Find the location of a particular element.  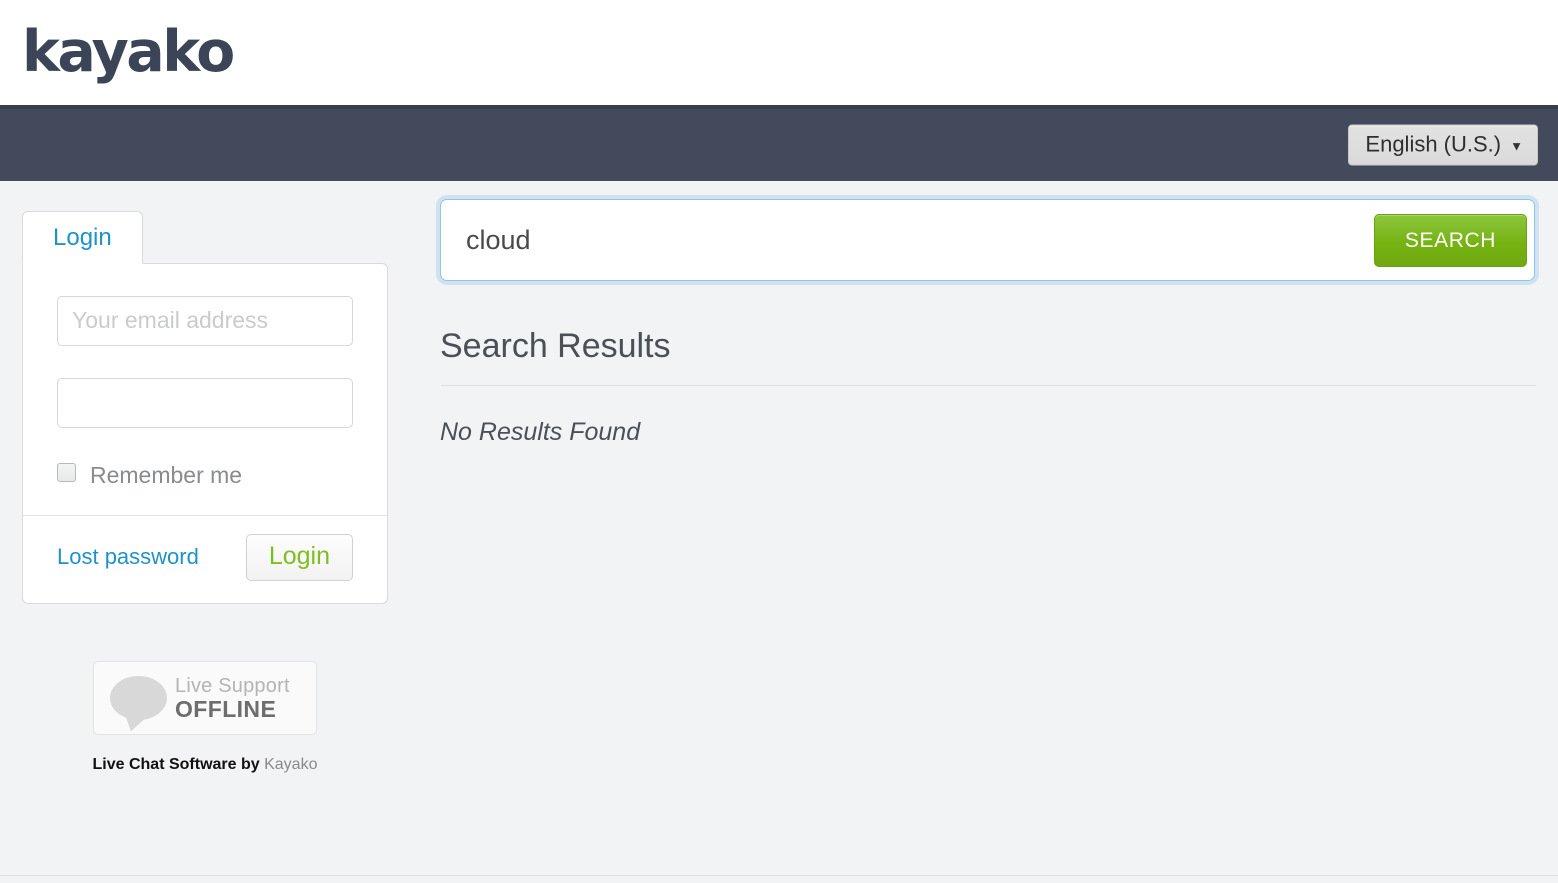

login-panel: Remember me Lost password Login is located at coordinates (205, 433).